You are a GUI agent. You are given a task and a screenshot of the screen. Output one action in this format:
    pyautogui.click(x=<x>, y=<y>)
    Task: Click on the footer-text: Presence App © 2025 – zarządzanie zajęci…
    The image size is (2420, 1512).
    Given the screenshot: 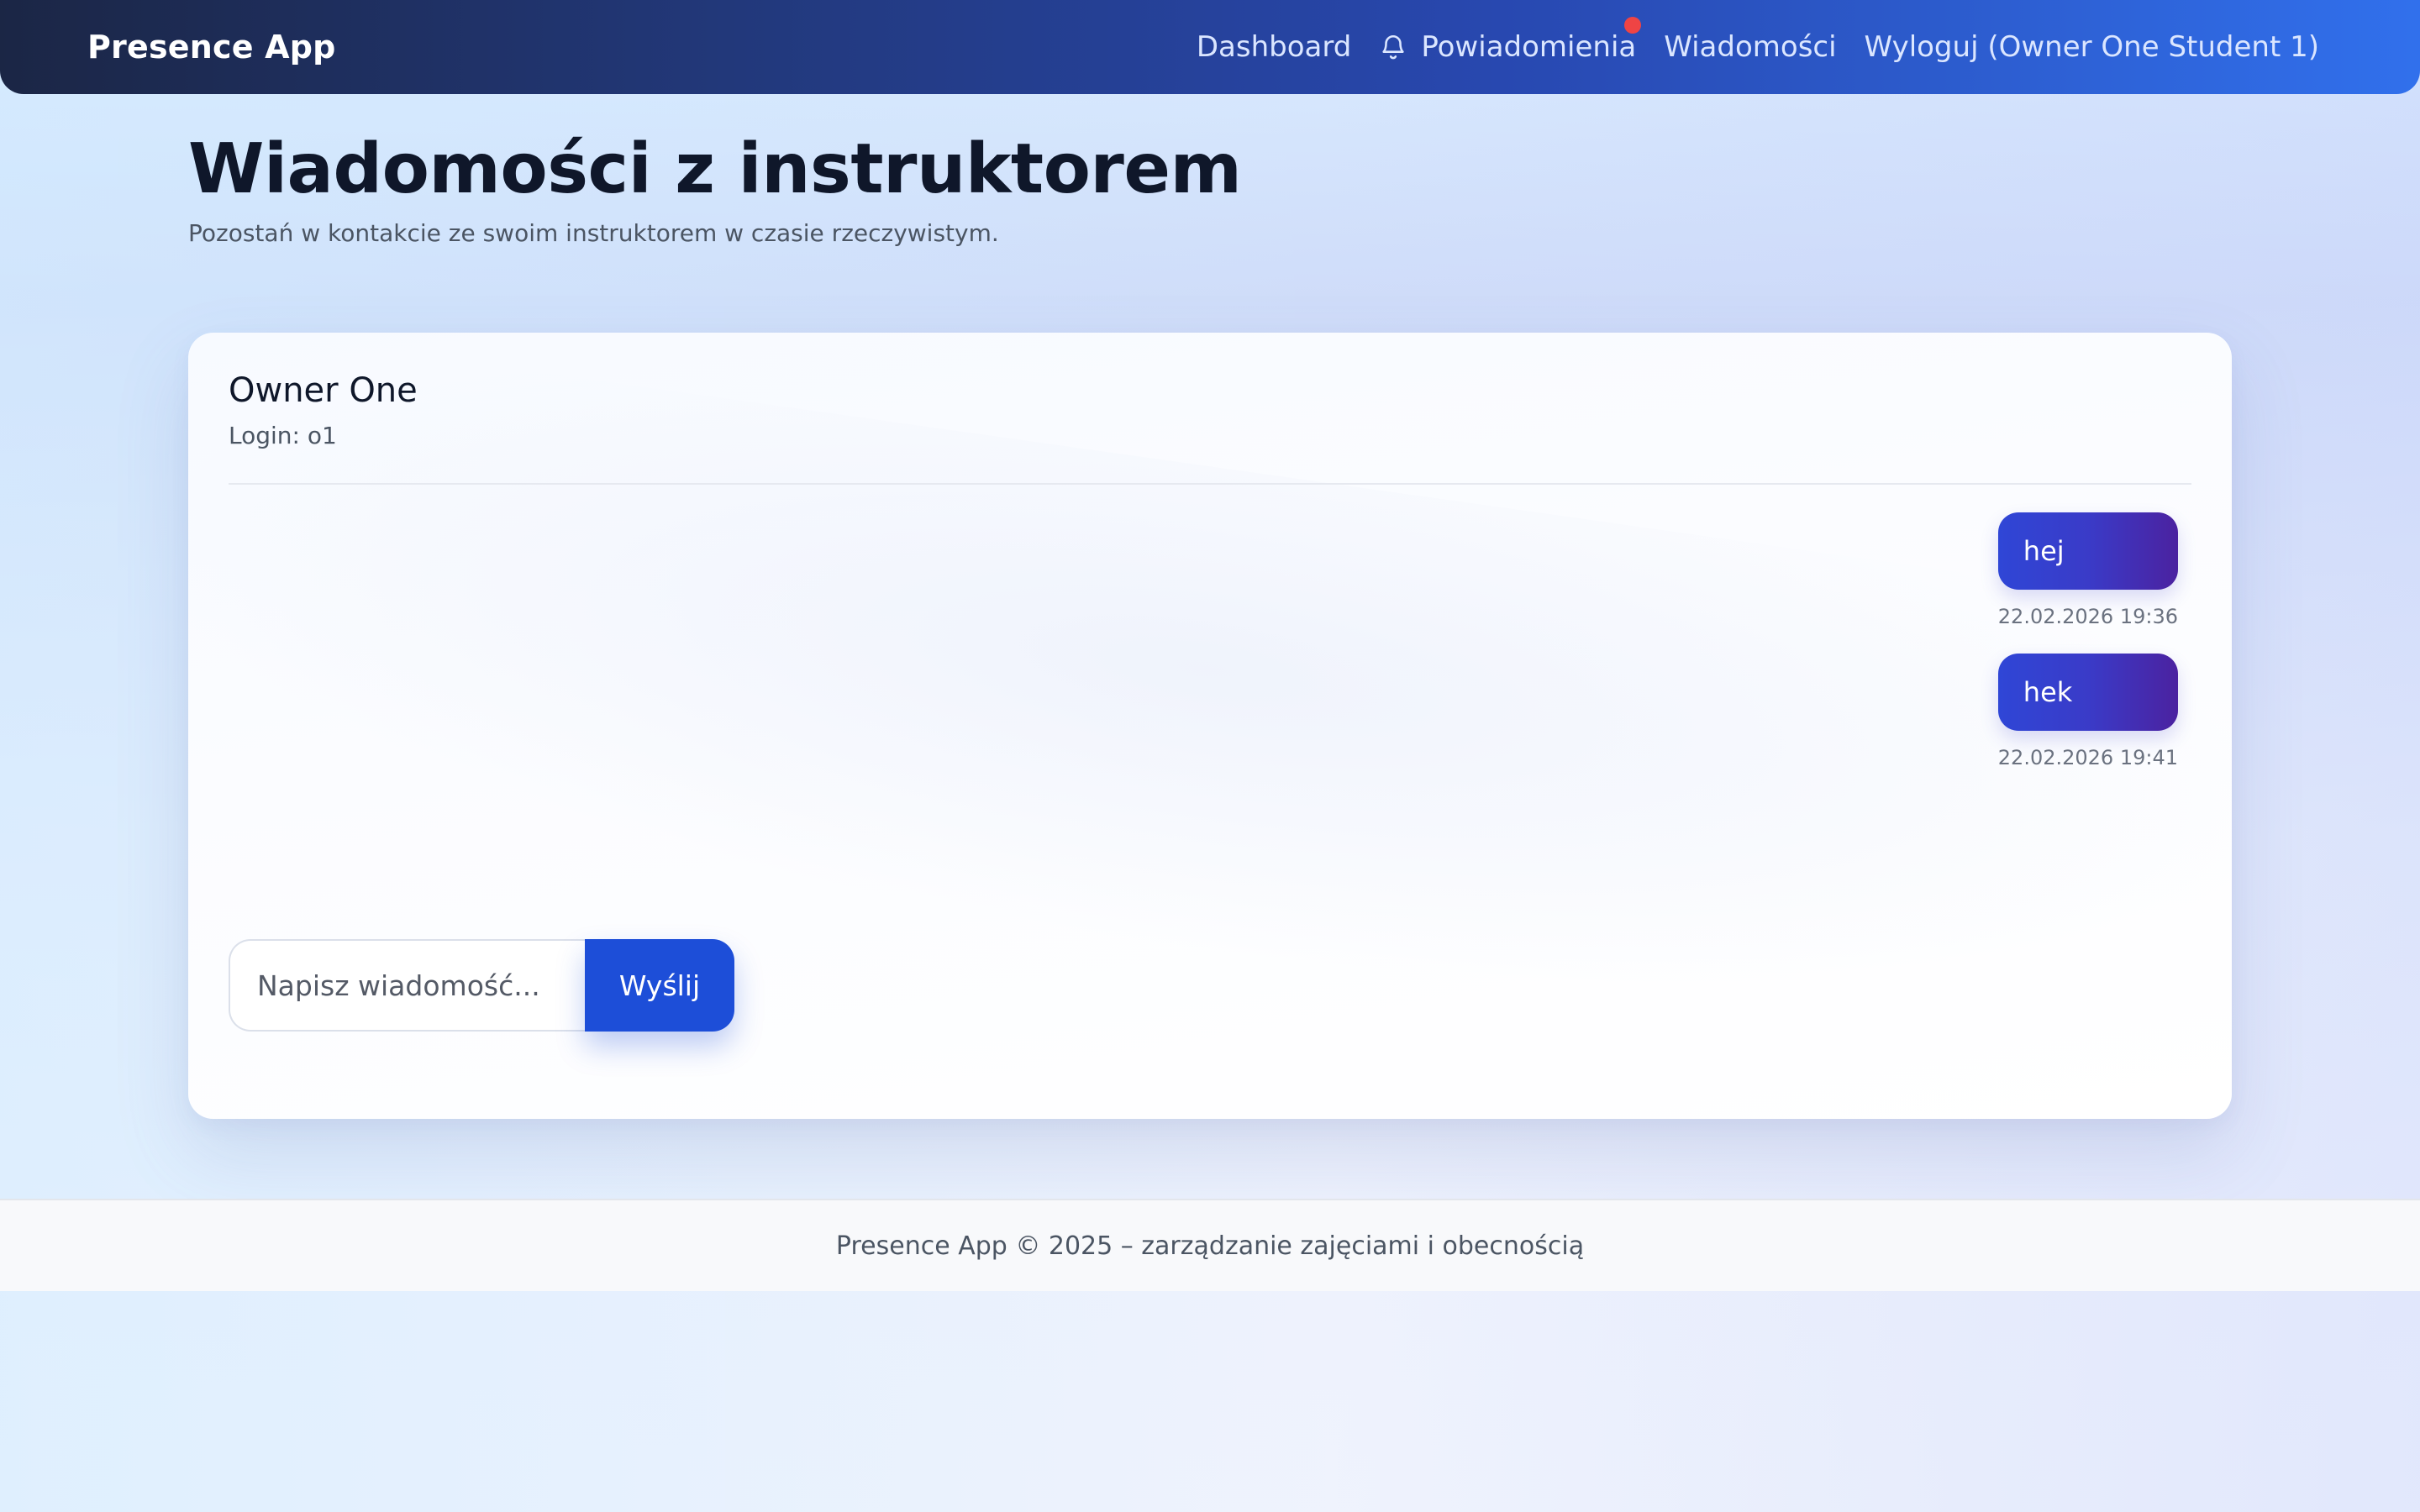 What is the action you would take?
    pyautogui.click(x=1210, y=1246)
    